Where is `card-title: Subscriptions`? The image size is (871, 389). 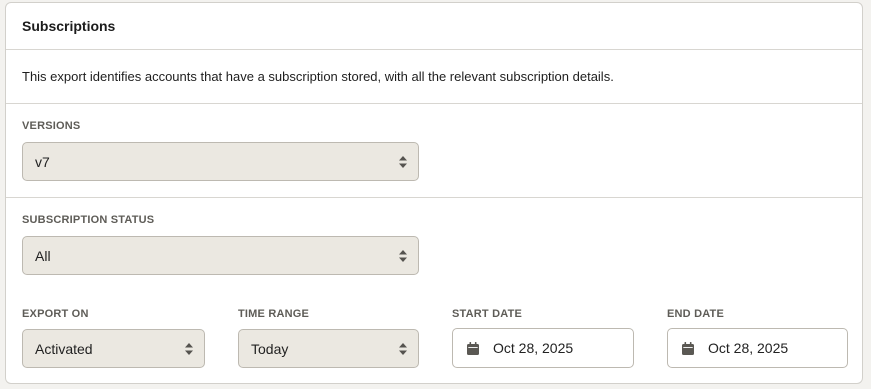
card-title: Subscriptions is located at coordinates (69, 26).